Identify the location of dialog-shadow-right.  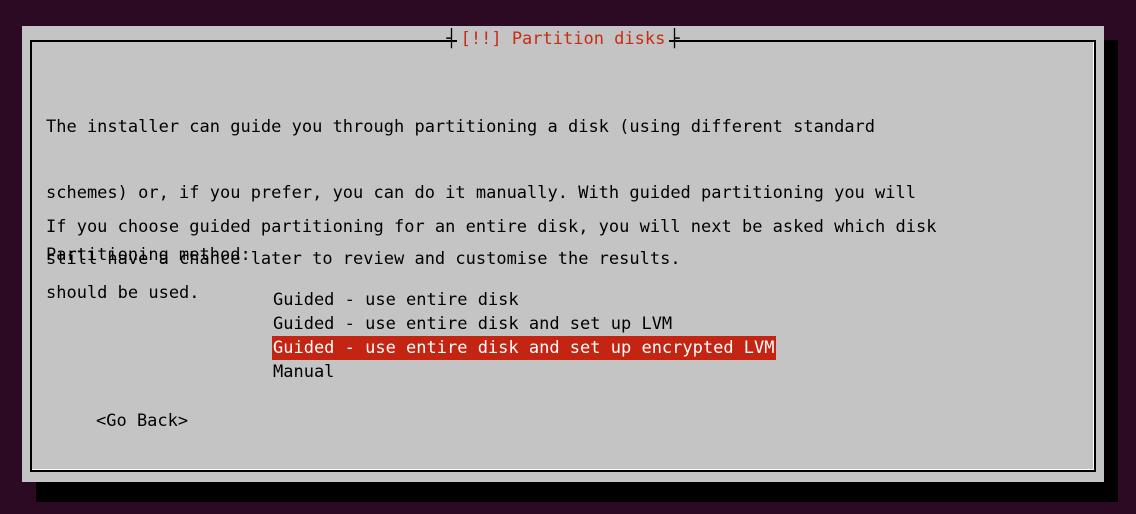
(1111, 271).